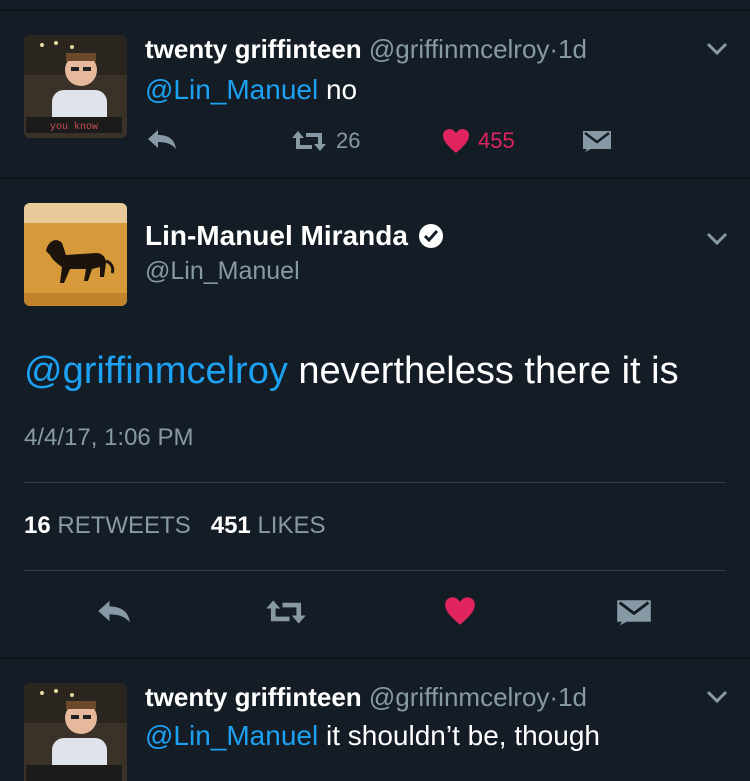  Describe the element at coordinates (291, 525) in the screenshot. I see `likes-label: LIKES` at that location.